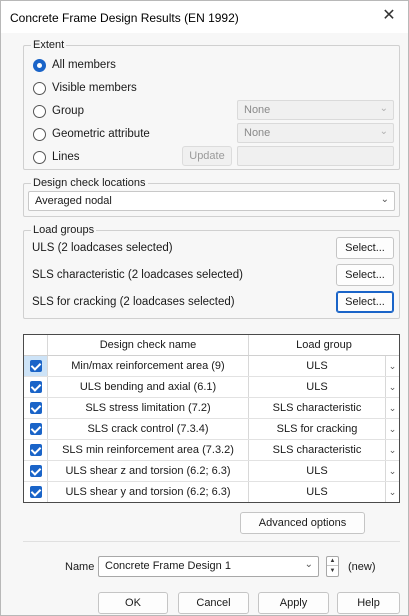 The image size is (409, 616). I want to click on advanced-options-button: Advanced options, so click(302, 523).